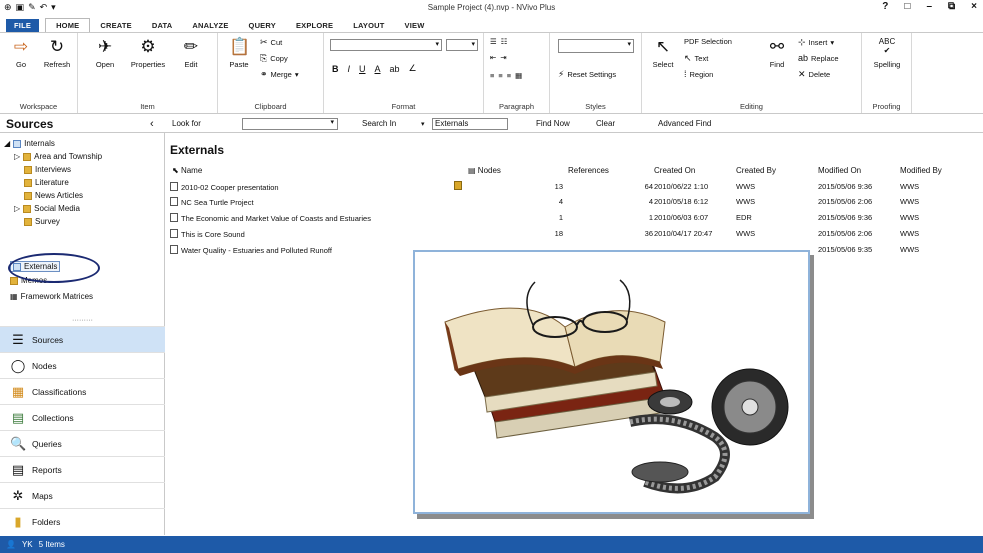 The height and width of the screenshot is (553, 983). Describe the element at coordinates (207, 234) in the screenshot. I see `row-name: This is Core Sound` at that location.